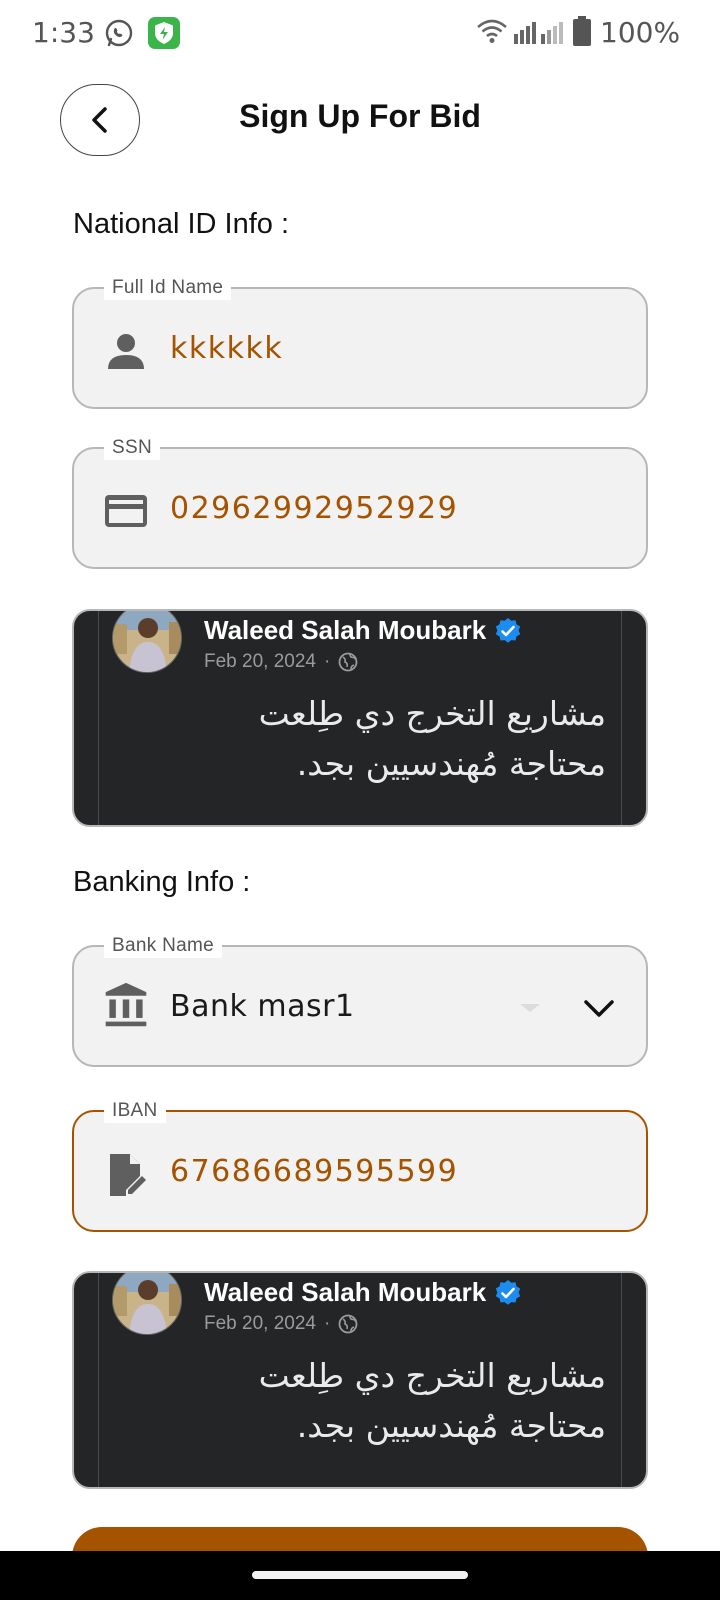  I want to click on bank-name-dropdown: Bank Name Bank masr1, so click(360, 1000).